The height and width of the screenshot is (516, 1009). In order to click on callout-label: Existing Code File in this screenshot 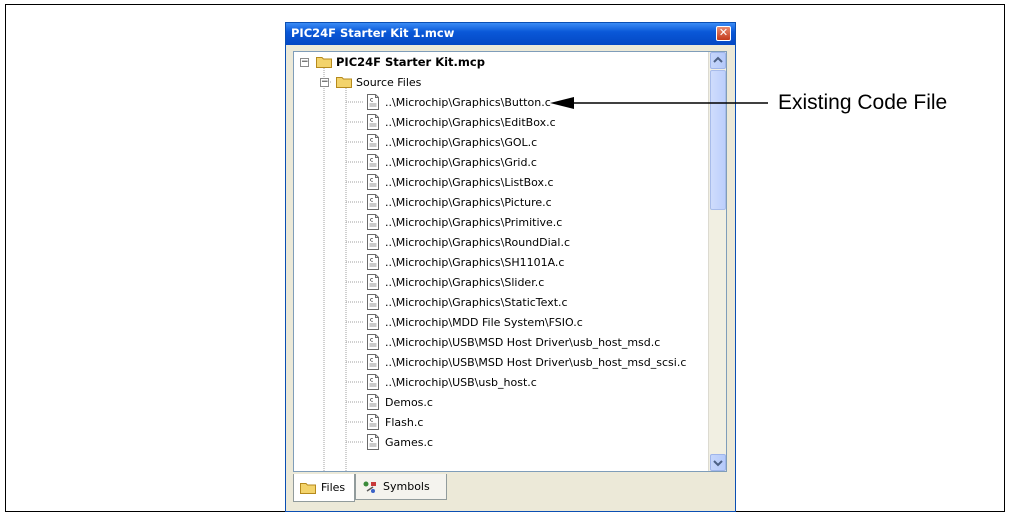, I will do `click(863, 102)`.